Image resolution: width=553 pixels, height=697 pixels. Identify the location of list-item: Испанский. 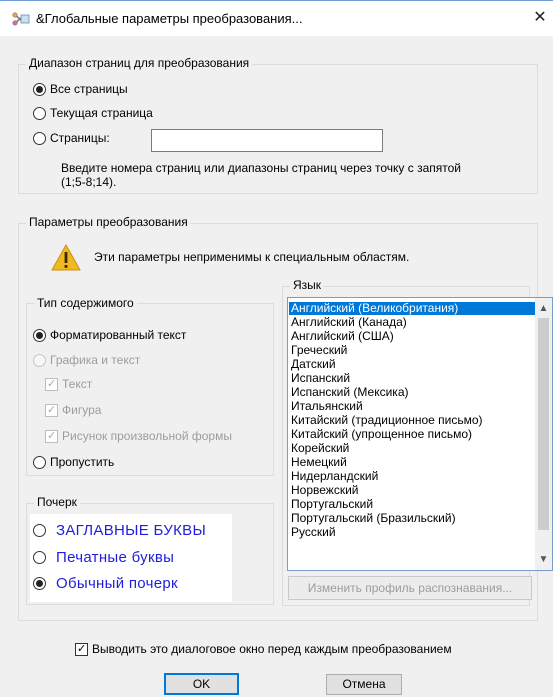
(319, 378).